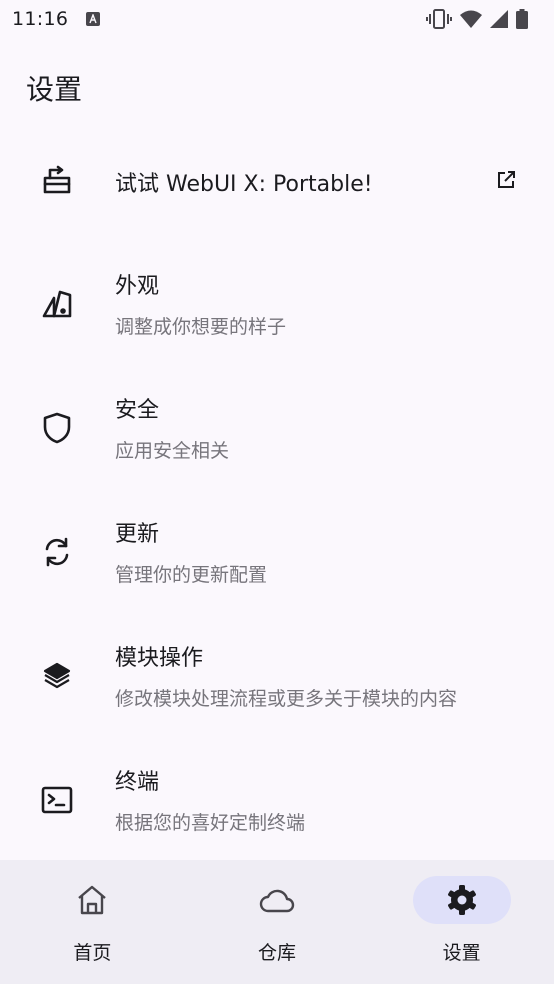 Image resolution: width=554 pixels, height=984 pixels. I want to click on settings-item-try-webui: 试试 WebUI X: Portable!, so click(277, 180).